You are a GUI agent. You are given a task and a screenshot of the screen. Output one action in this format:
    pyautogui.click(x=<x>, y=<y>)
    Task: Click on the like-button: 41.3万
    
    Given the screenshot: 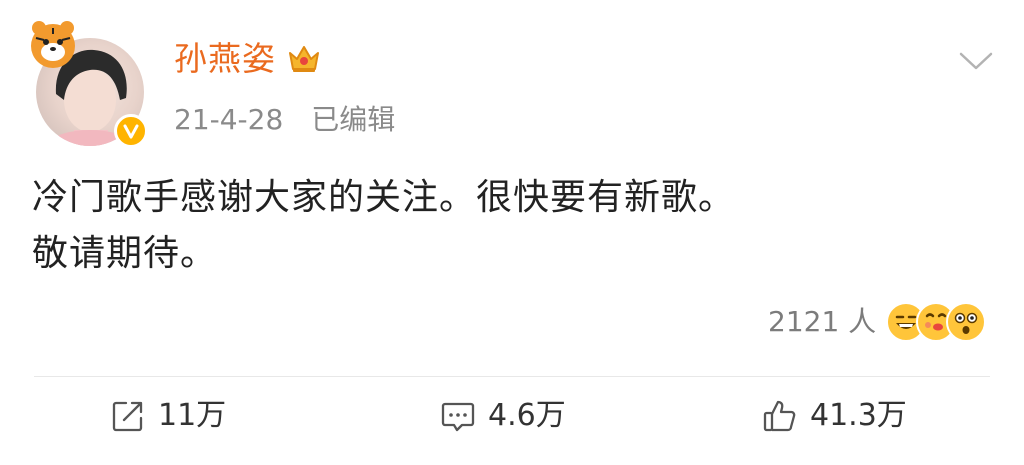 What is the action you would take?
    pyautogui.click(x=834, y=416)
    